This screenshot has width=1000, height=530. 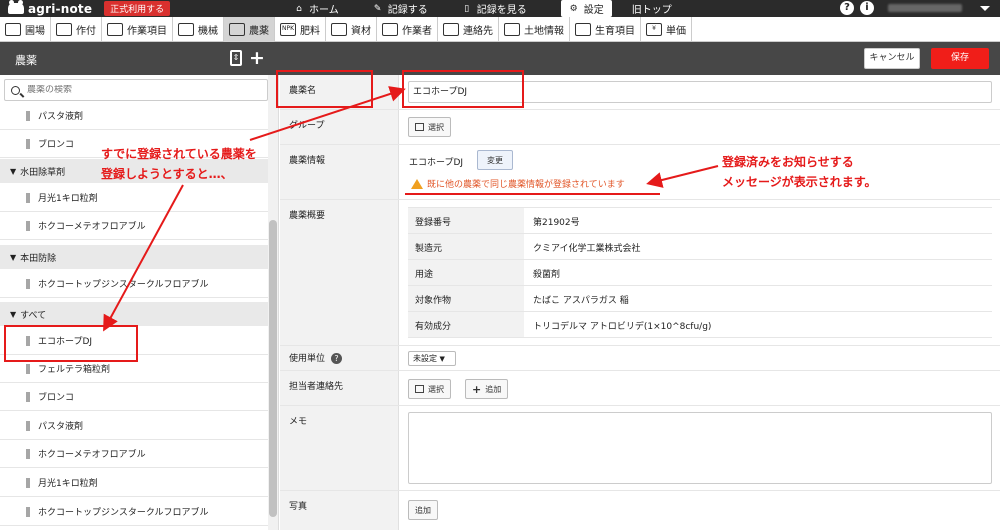 I want to click on arrow-to-input, so click(x=327, y=113).